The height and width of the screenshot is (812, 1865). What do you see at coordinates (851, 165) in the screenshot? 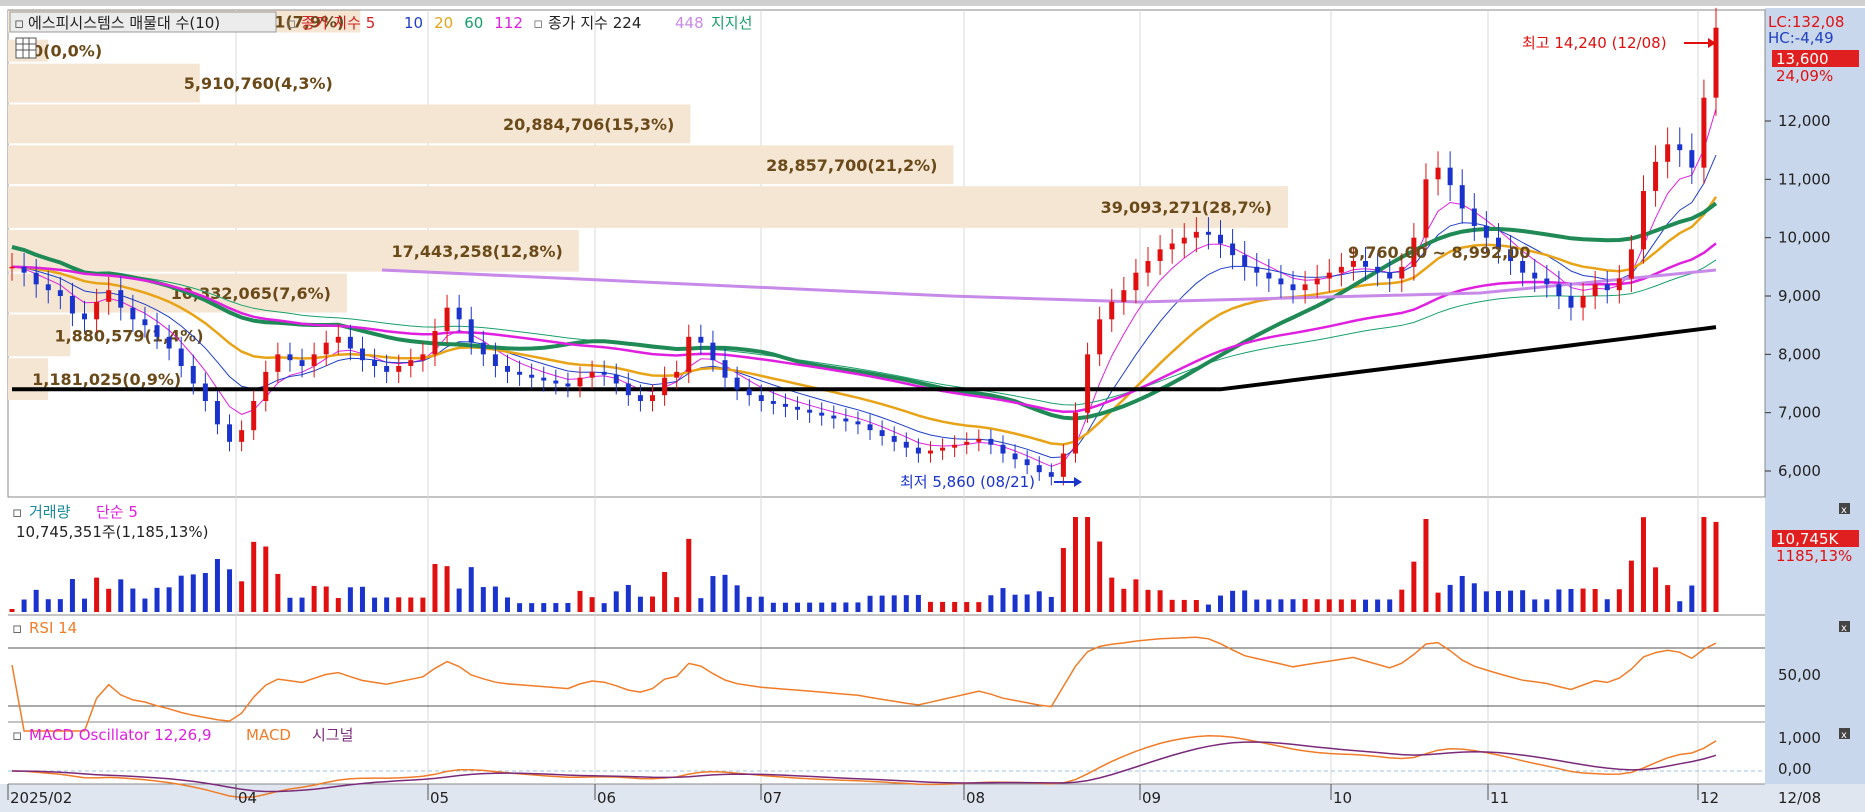
I see `volume-profile-label: 28,857,700(21,2%)` at bounding box center [851, 165].